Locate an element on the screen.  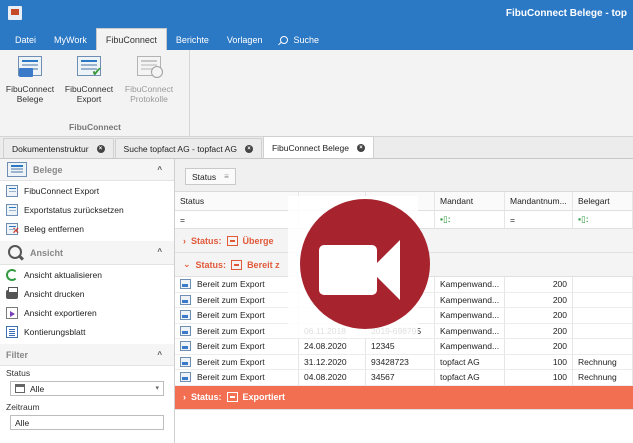
action-exportstatus-zuruecksetzen: Exportstatus zurücksetzen is located at coordinates (87, 209).